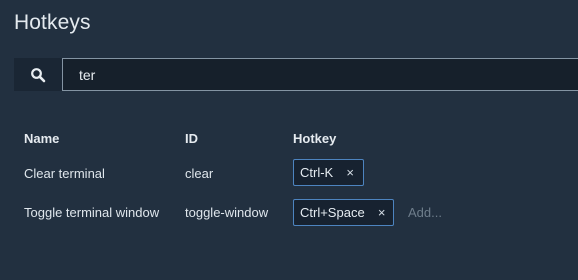  I want to click on hotkey-id: clear, so click(199, 173).